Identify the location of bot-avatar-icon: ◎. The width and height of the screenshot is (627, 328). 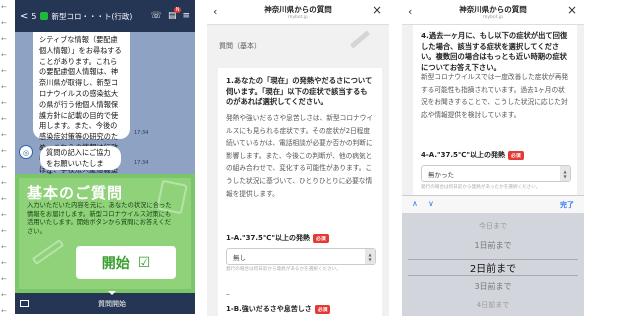
(26, 152).